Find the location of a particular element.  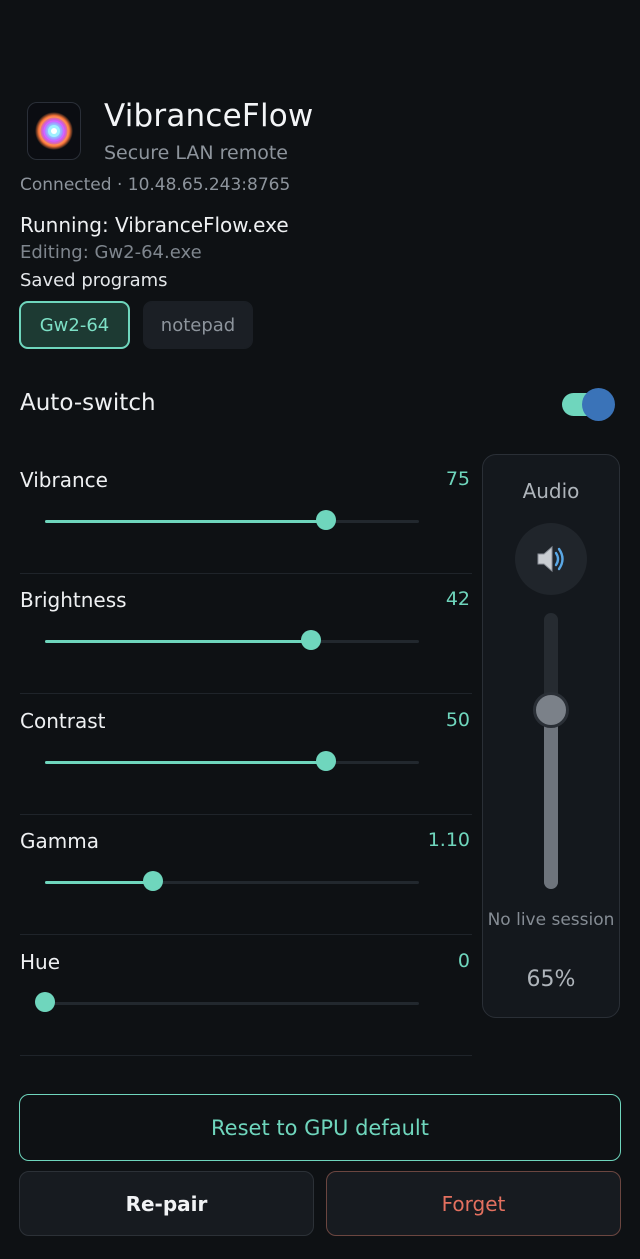

slider-value: 0 is located at coordinates (463, 961).